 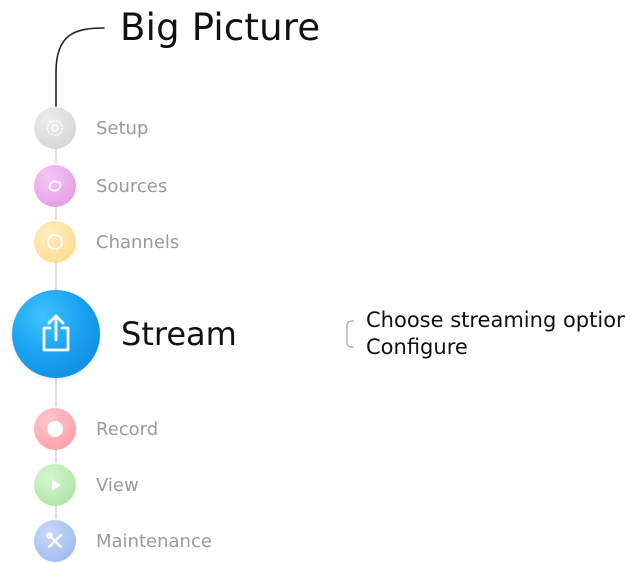 I want to click on page-title: Big Picture, so click(x=220, y=27).